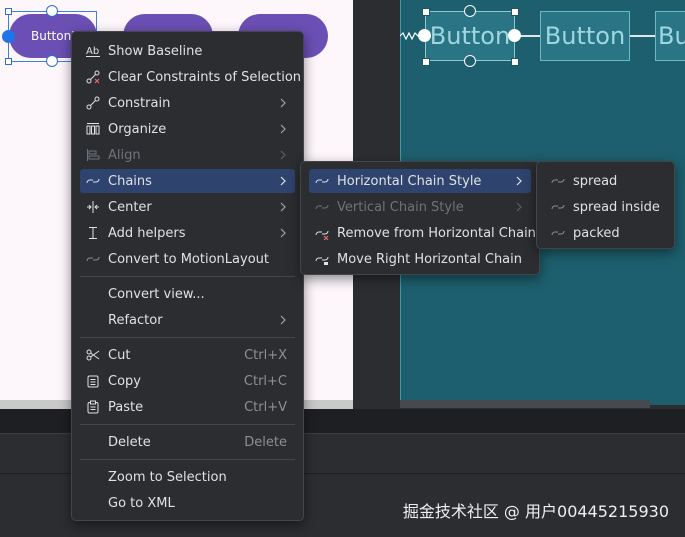 The width and height of the screenshot is (685, 537). What do you see at coordinates (93, 207) in the screenshot?
I see `center-icon` at bounding box center [93, 207].